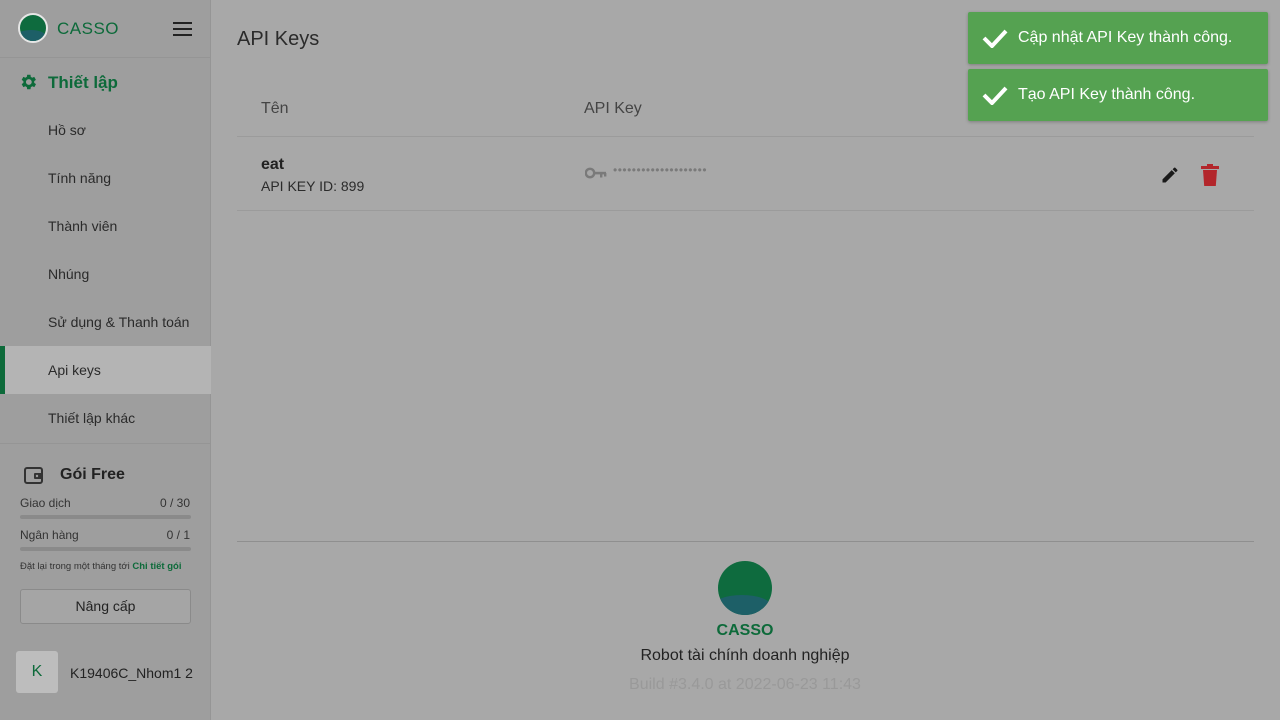 The height and width of the screenshot is (720, 1280). What do you see at coordinates (745, 541) in the screenshot?
I see `footer-divider` at bounding box center [745, 541].